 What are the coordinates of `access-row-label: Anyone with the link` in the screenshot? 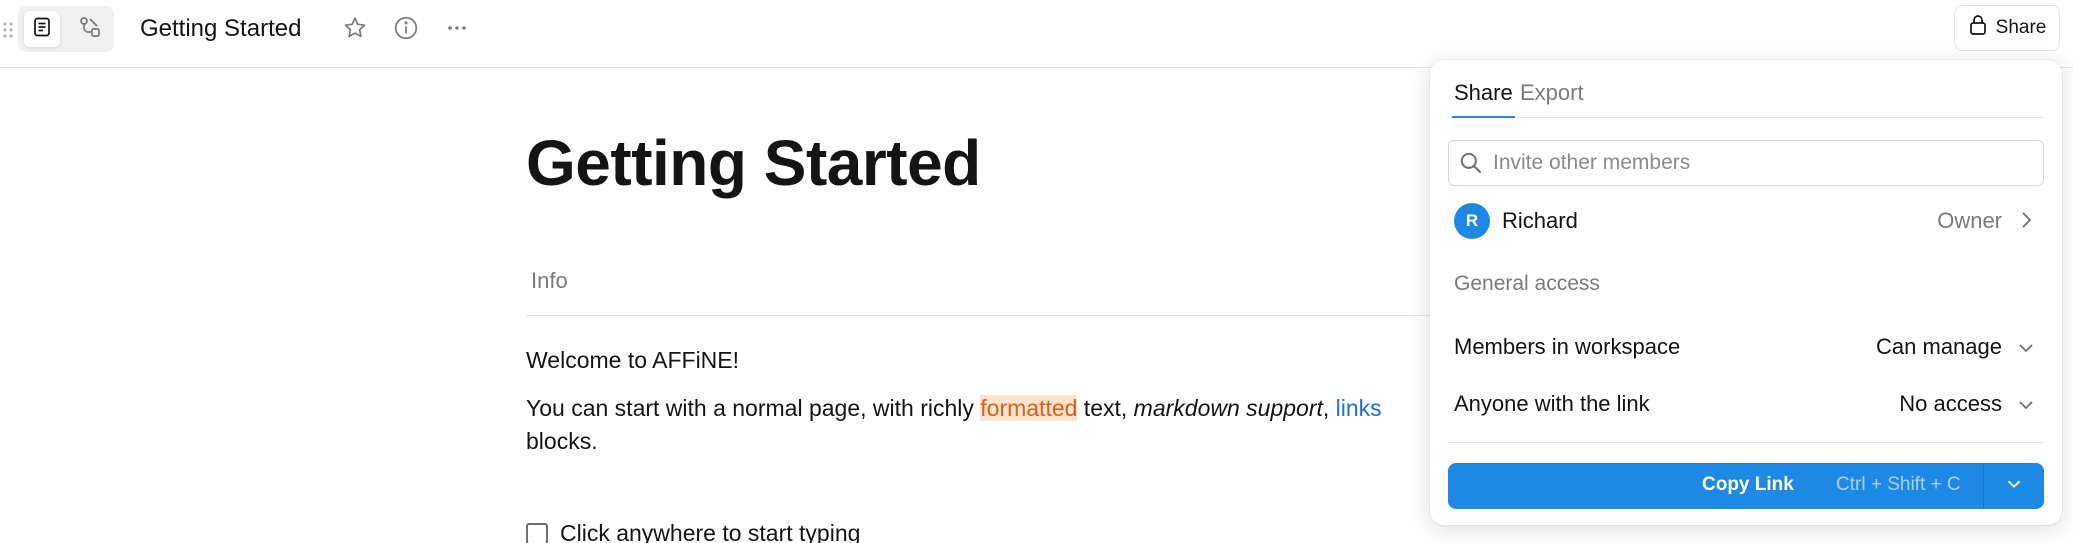 It's located at (1552, 403).